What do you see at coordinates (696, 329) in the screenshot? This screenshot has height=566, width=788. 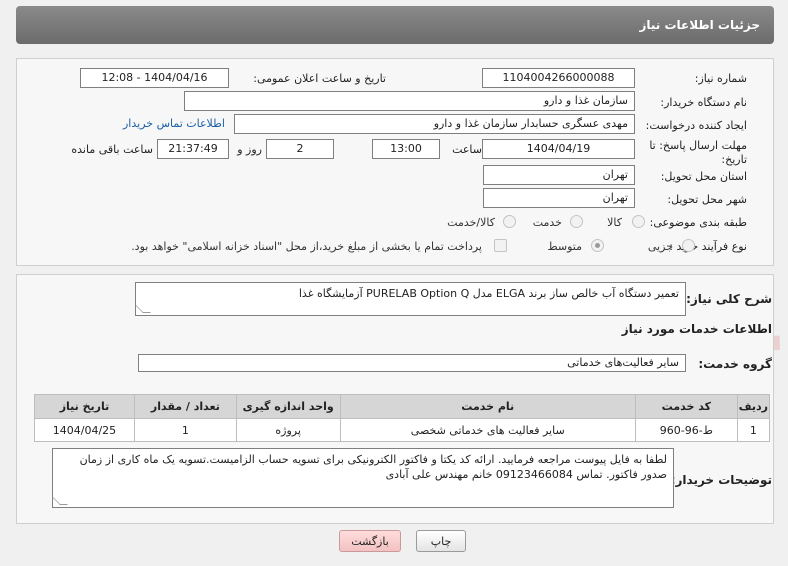 I see `services-section-title: اطلاعات خدمات مورد نیاز` at bounding box center [696, 329].